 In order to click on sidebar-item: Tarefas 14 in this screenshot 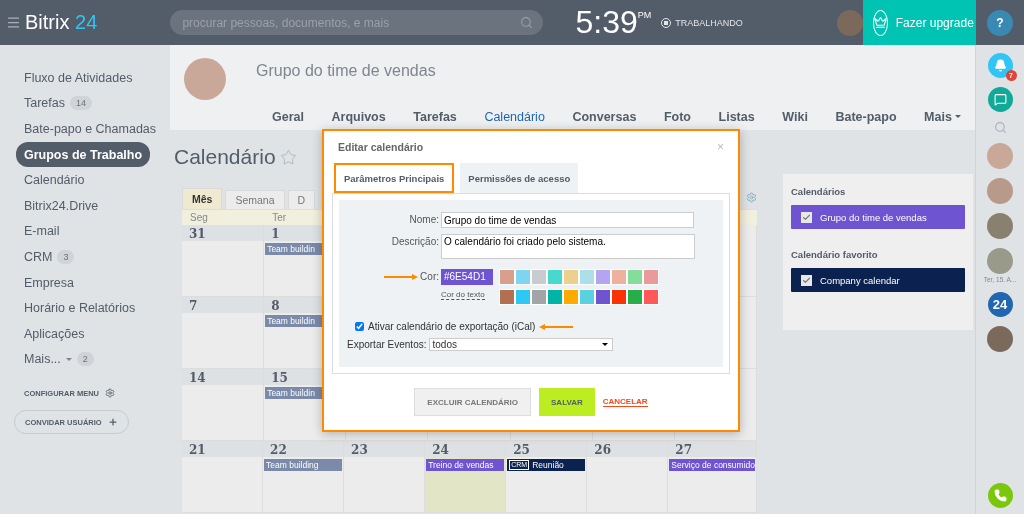, I will do `click(58, 103)`.